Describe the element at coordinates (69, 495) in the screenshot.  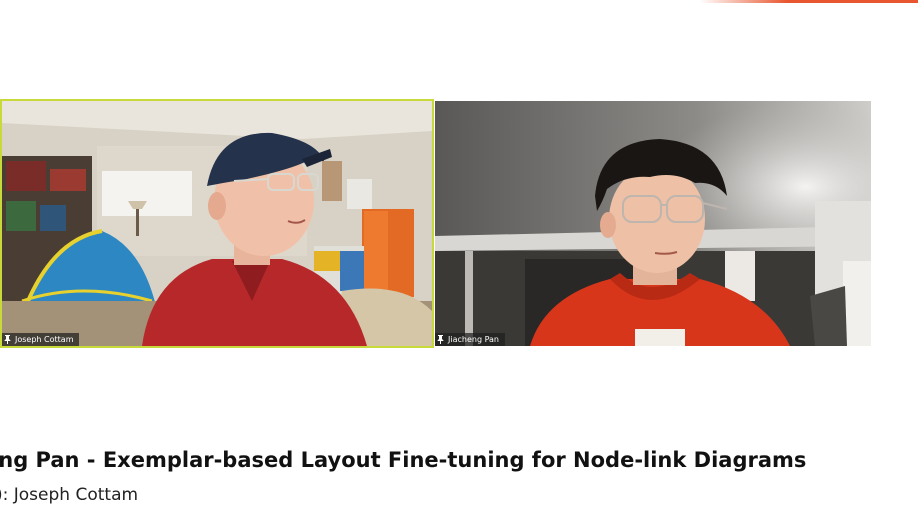
I see `talk-subtitle: ): Joseph Cottam` at that location.